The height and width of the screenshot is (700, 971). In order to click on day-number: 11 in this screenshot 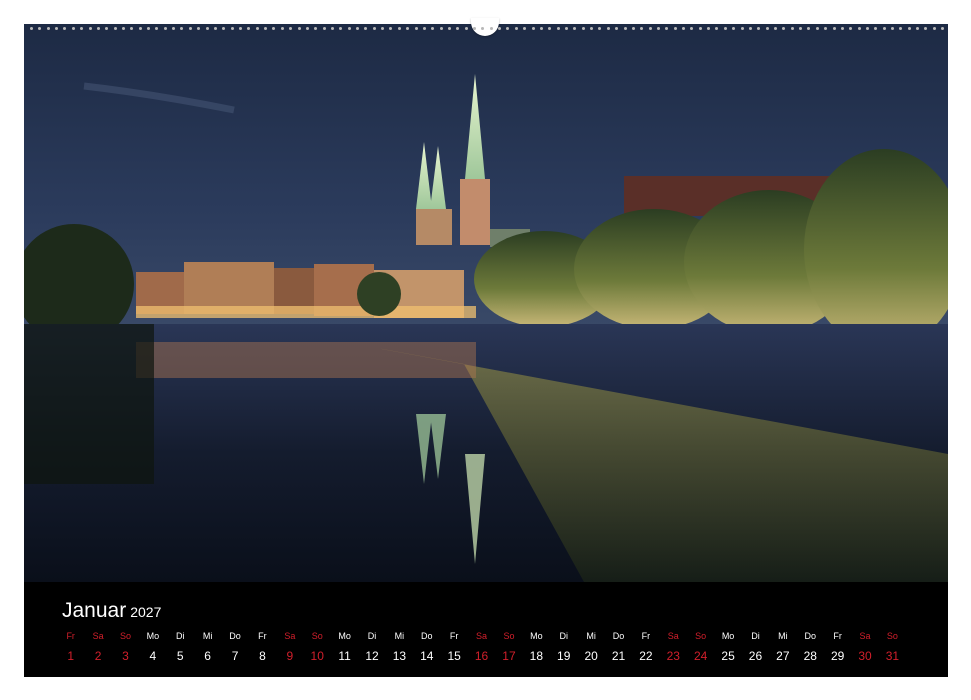, I will do `click(344, 656)`.